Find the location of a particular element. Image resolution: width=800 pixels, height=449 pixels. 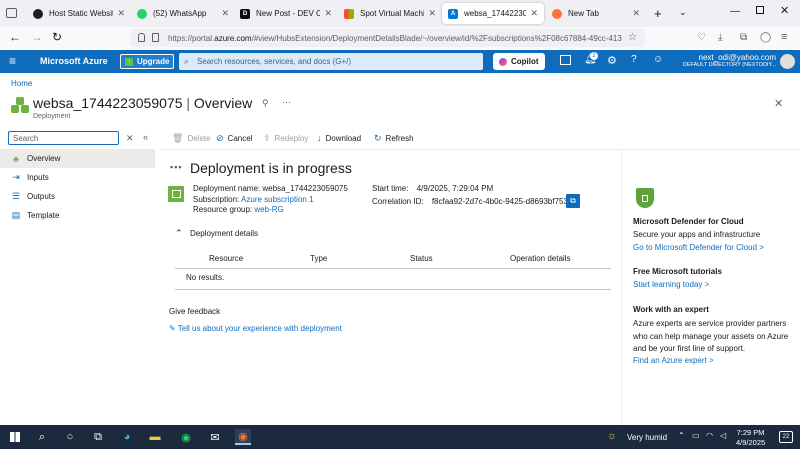

resource-group-row: Resource group: web-RG is located at coordinates (238, 209).